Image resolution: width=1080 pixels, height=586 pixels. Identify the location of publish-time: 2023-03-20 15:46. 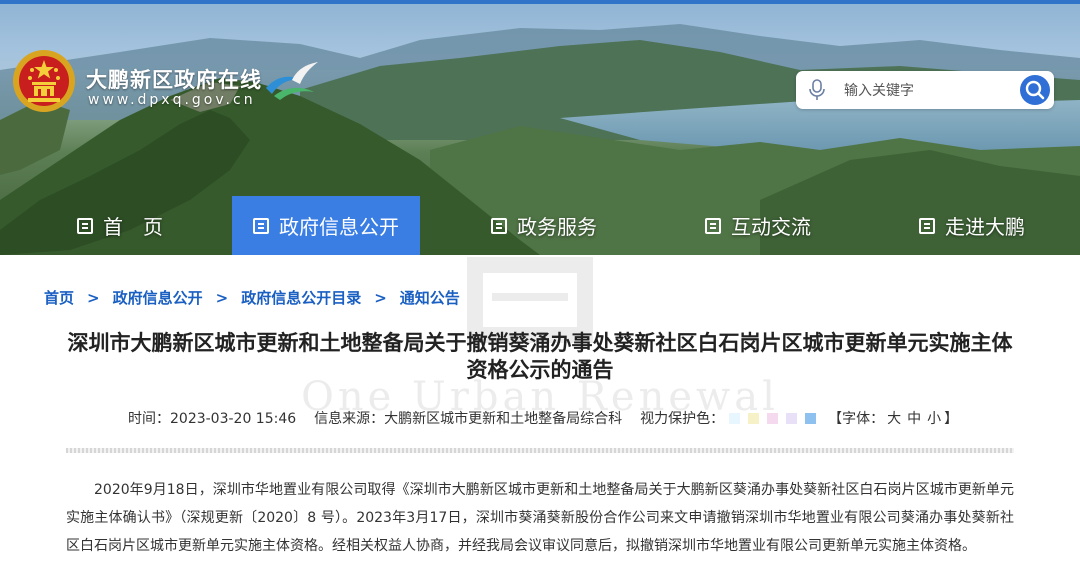
(233, 419).